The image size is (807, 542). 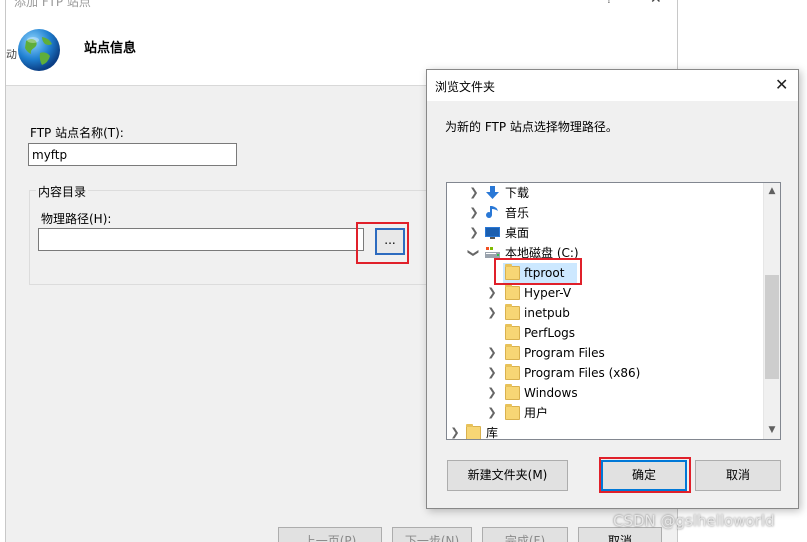 What do you see at coordinates (473, 253) in the screenshot?
I see `chevron-down-icon: ❯` at bounding box center [473, 253].